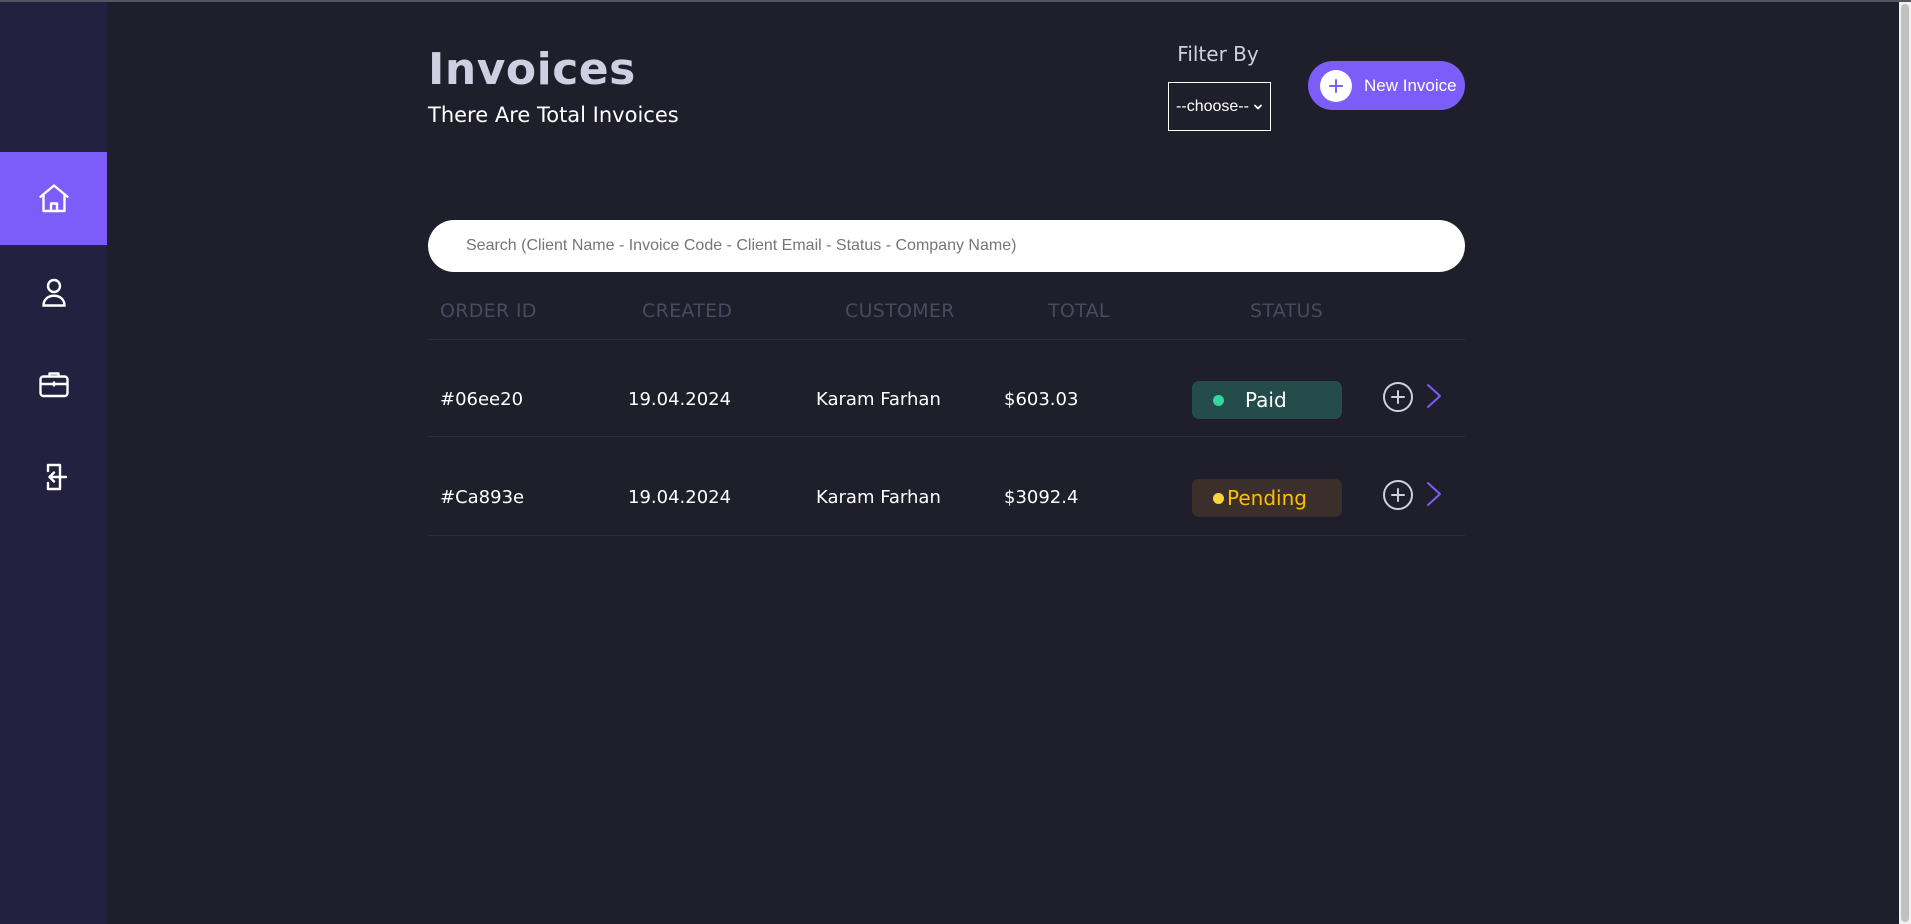  I want to click on briefcase-icon, so click(53, 384).